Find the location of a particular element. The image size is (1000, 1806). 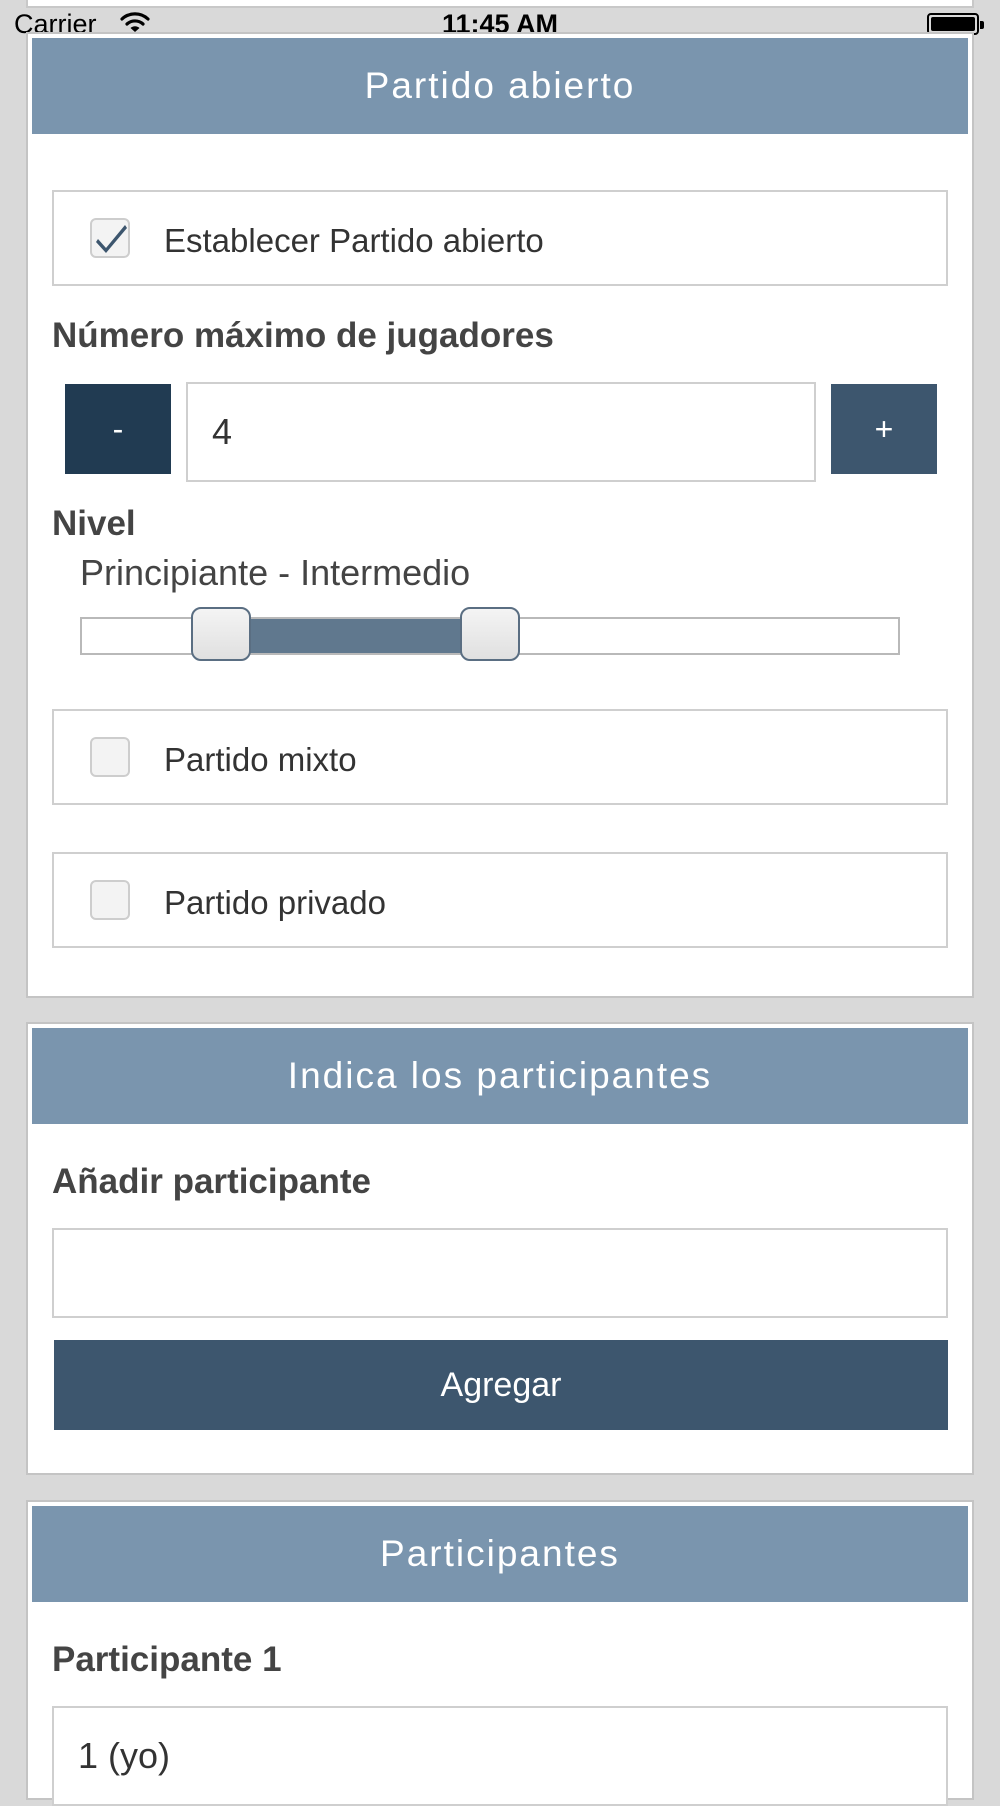

max-players-label: Número máximo de jugadores is located at coordinates (303, 335).